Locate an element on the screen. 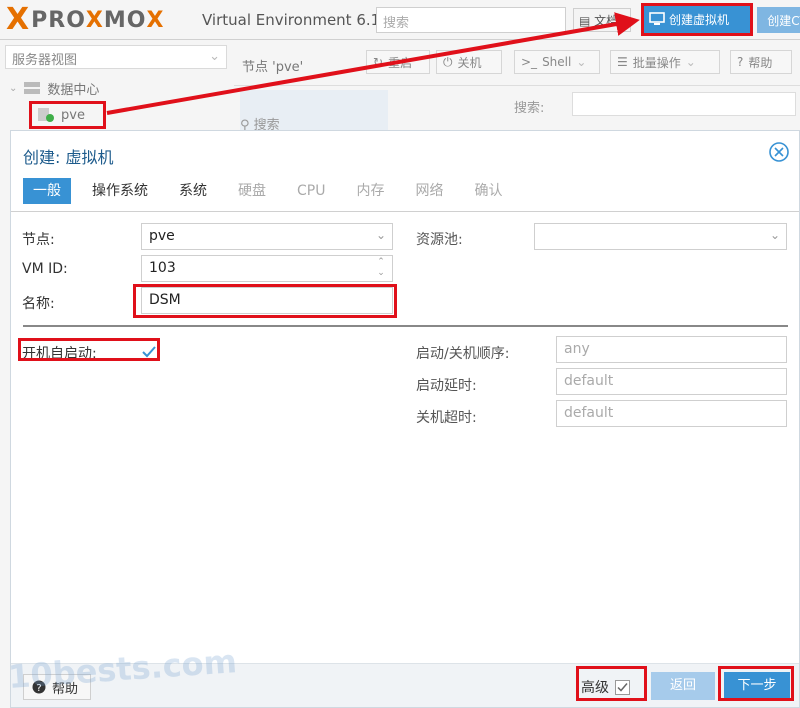  vm-name-input: DSM is located at coordinates (267, 300).